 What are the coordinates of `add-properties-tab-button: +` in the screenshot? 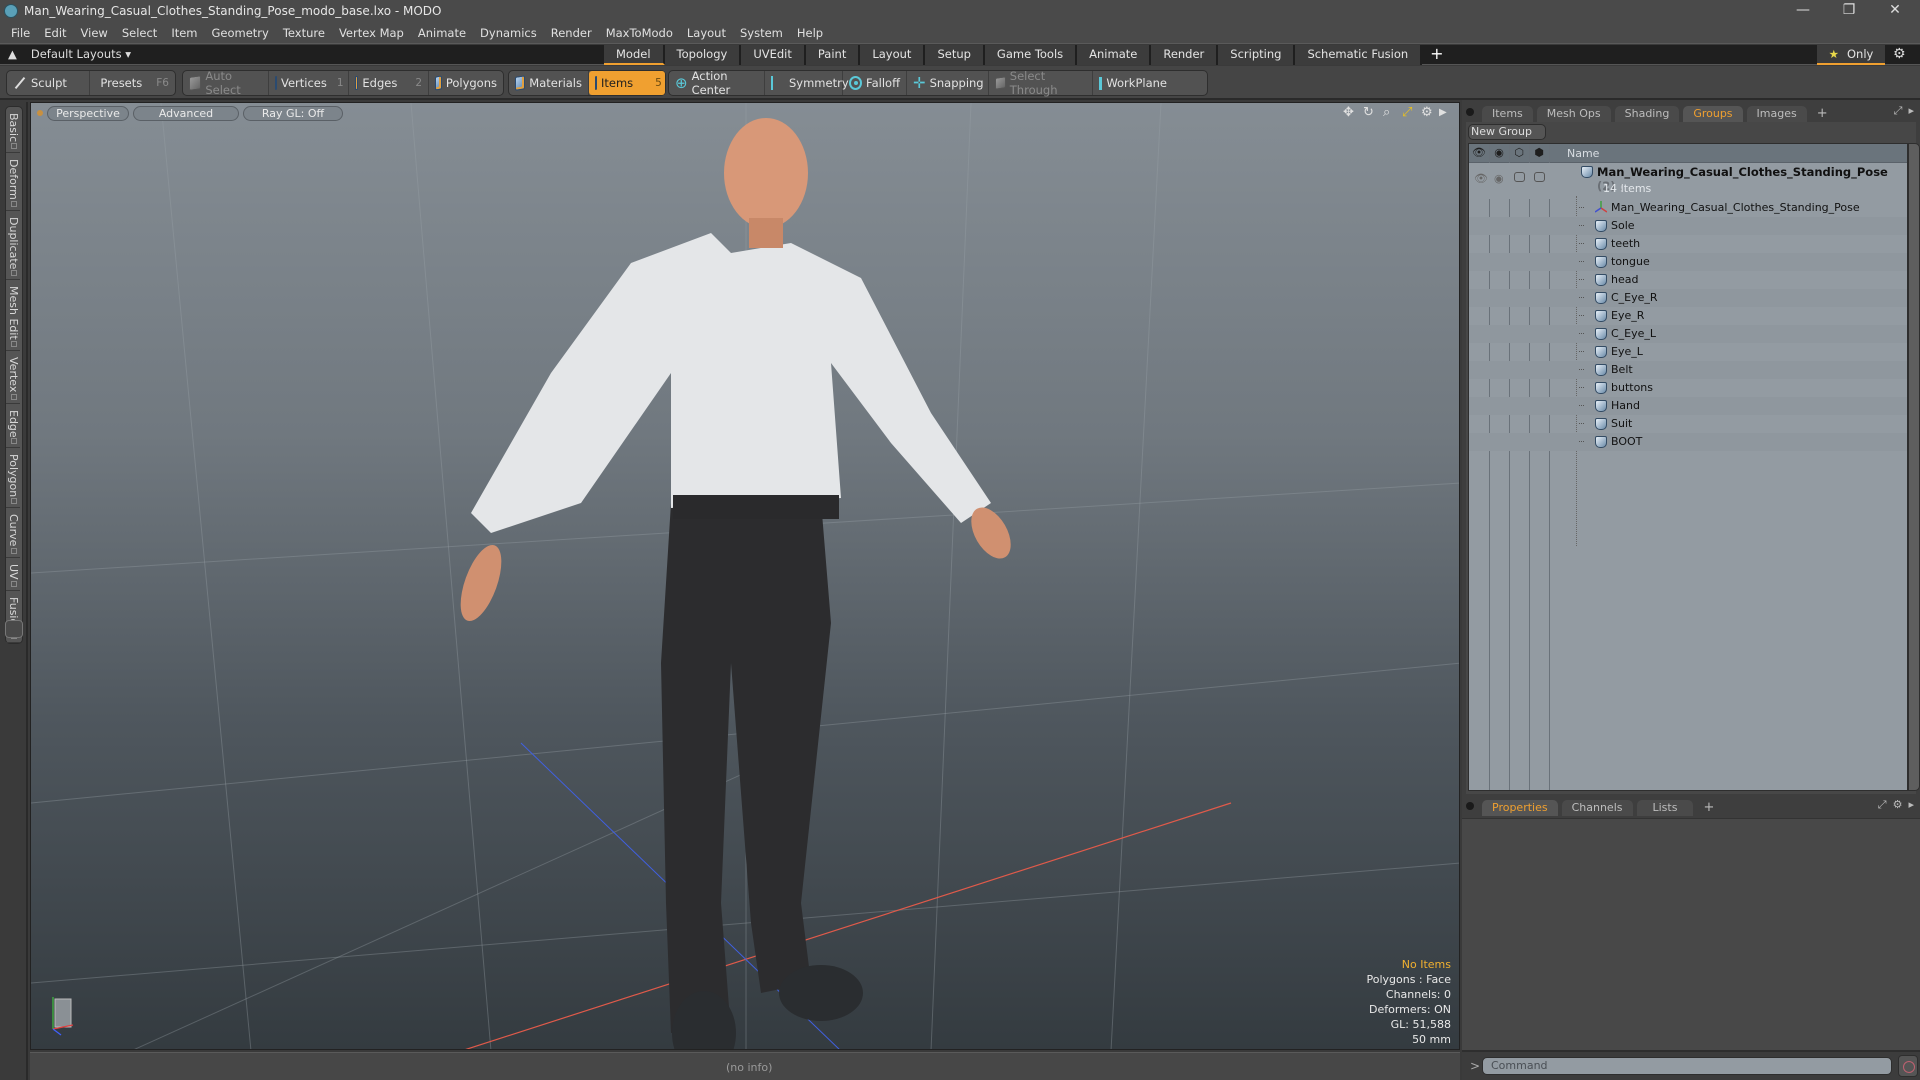 It's located at (1708, 808).